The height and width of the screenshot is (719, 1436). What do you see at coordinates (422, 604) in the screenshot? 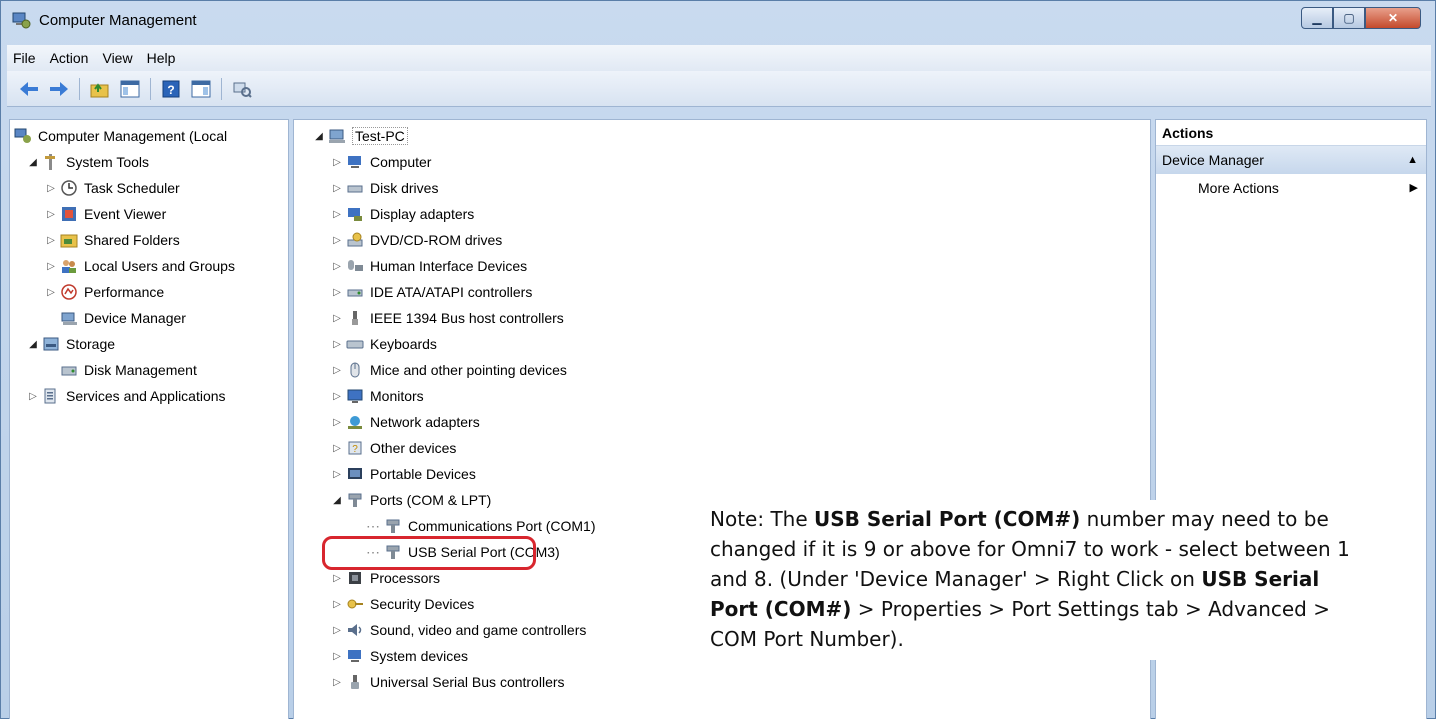
I see `device-category-label: Security Devices` at bounding box center [422, 604].